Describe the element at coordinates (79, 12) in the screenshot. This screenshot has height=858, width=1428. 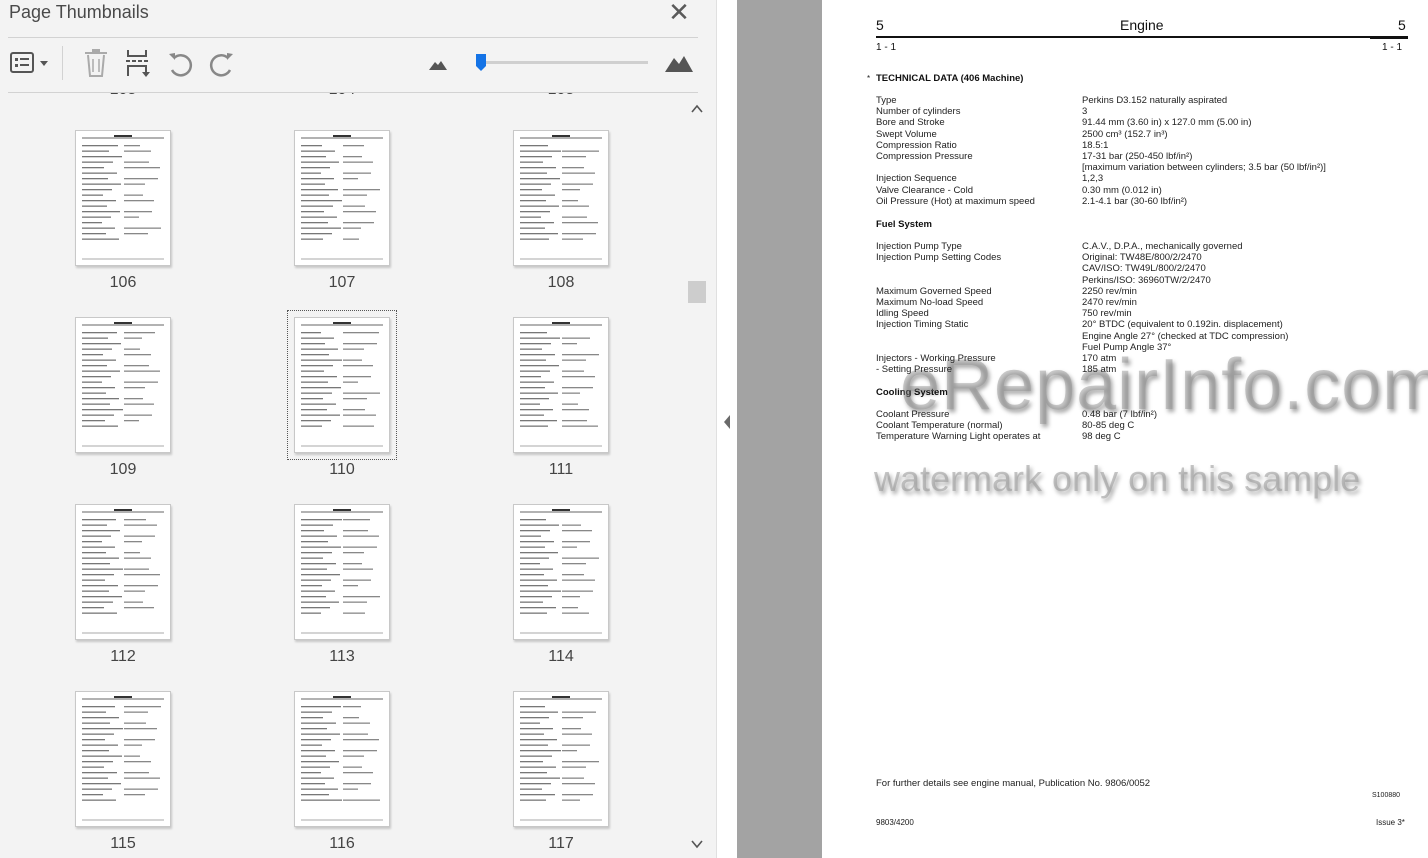
I see `panel-title: Page Thumbnails` at that location.